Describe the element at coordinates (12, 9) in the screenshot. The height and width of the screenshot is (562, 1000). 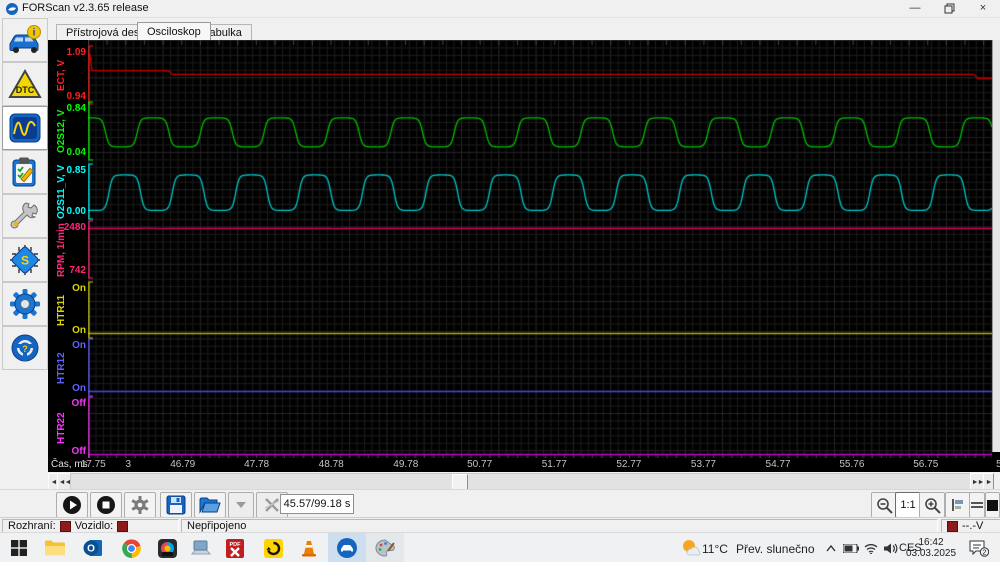
I see `forscan-logo-icon` at that location.